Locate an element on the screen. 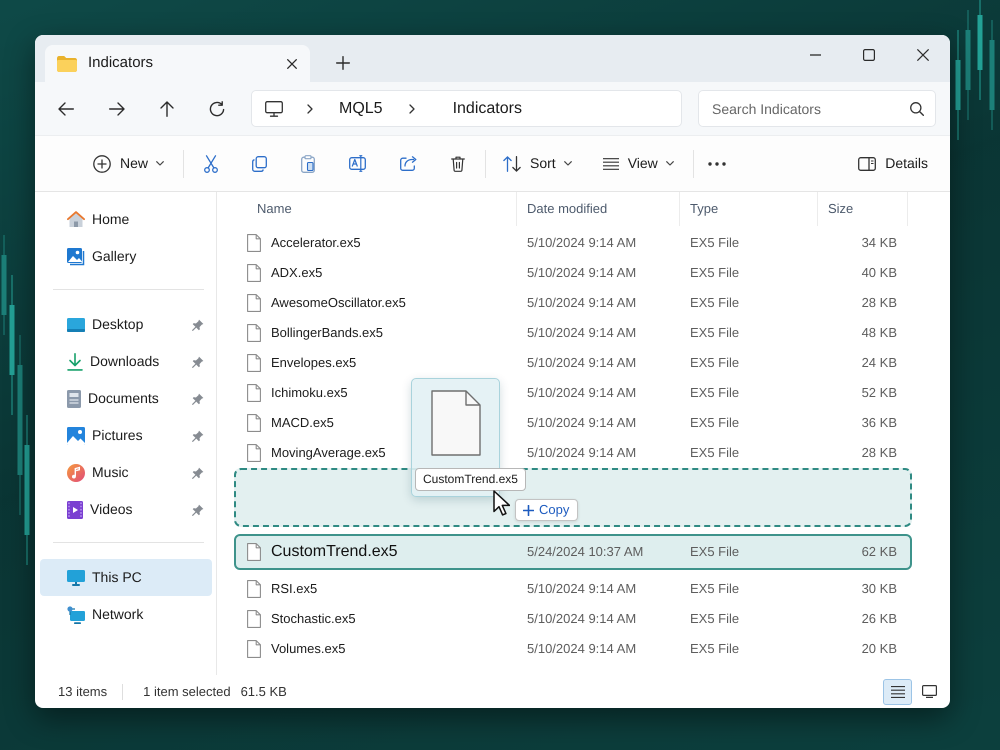 The image size is (1000, 750). picture-icon is located at coordinates (76, 435).